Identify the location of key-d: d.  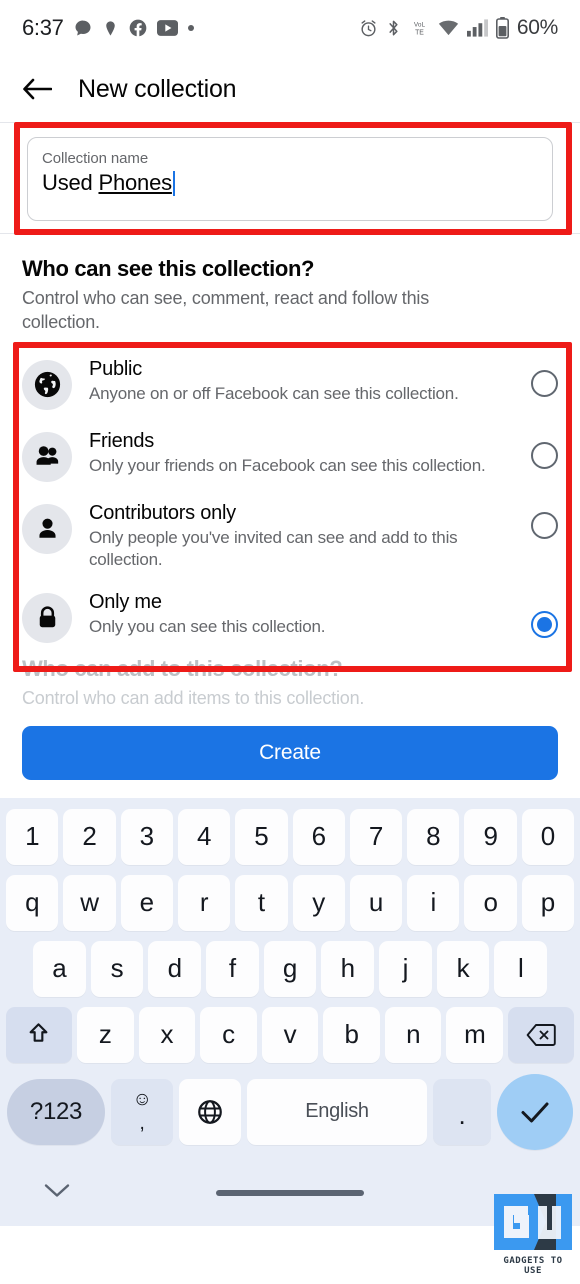
(174, 968).